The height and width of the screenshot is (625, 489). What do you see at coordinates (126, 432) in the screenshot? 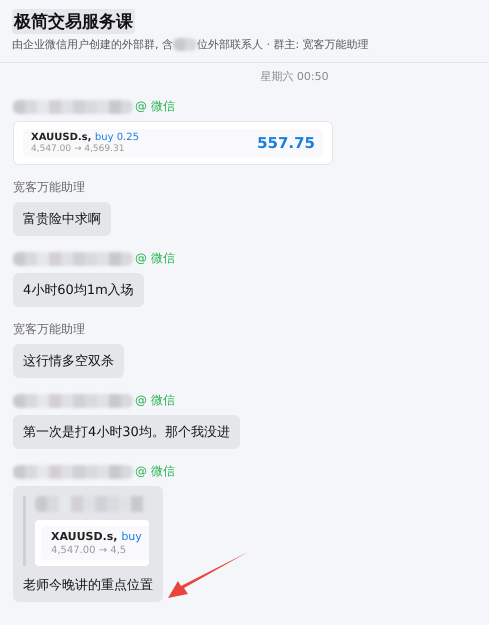
I see `message-bubble: 第一次是打4小时30均。那个我没进` at bounding box center [126, 432].